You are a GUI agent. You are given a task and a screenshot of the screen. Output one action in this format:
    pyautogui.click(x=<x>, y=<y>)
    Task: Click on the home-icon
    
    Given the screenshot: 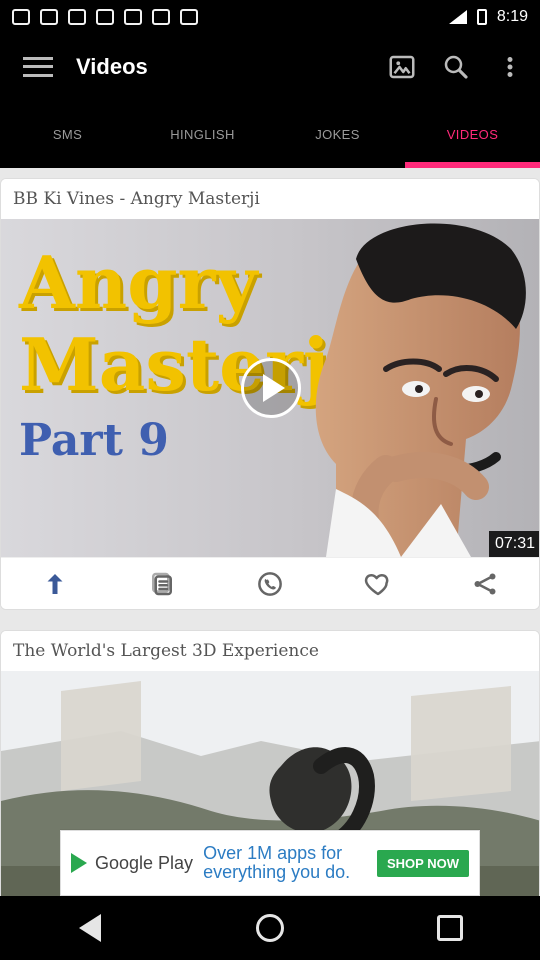 What is the action you would take?
    pyautogui.click(x=270, y=928)
    